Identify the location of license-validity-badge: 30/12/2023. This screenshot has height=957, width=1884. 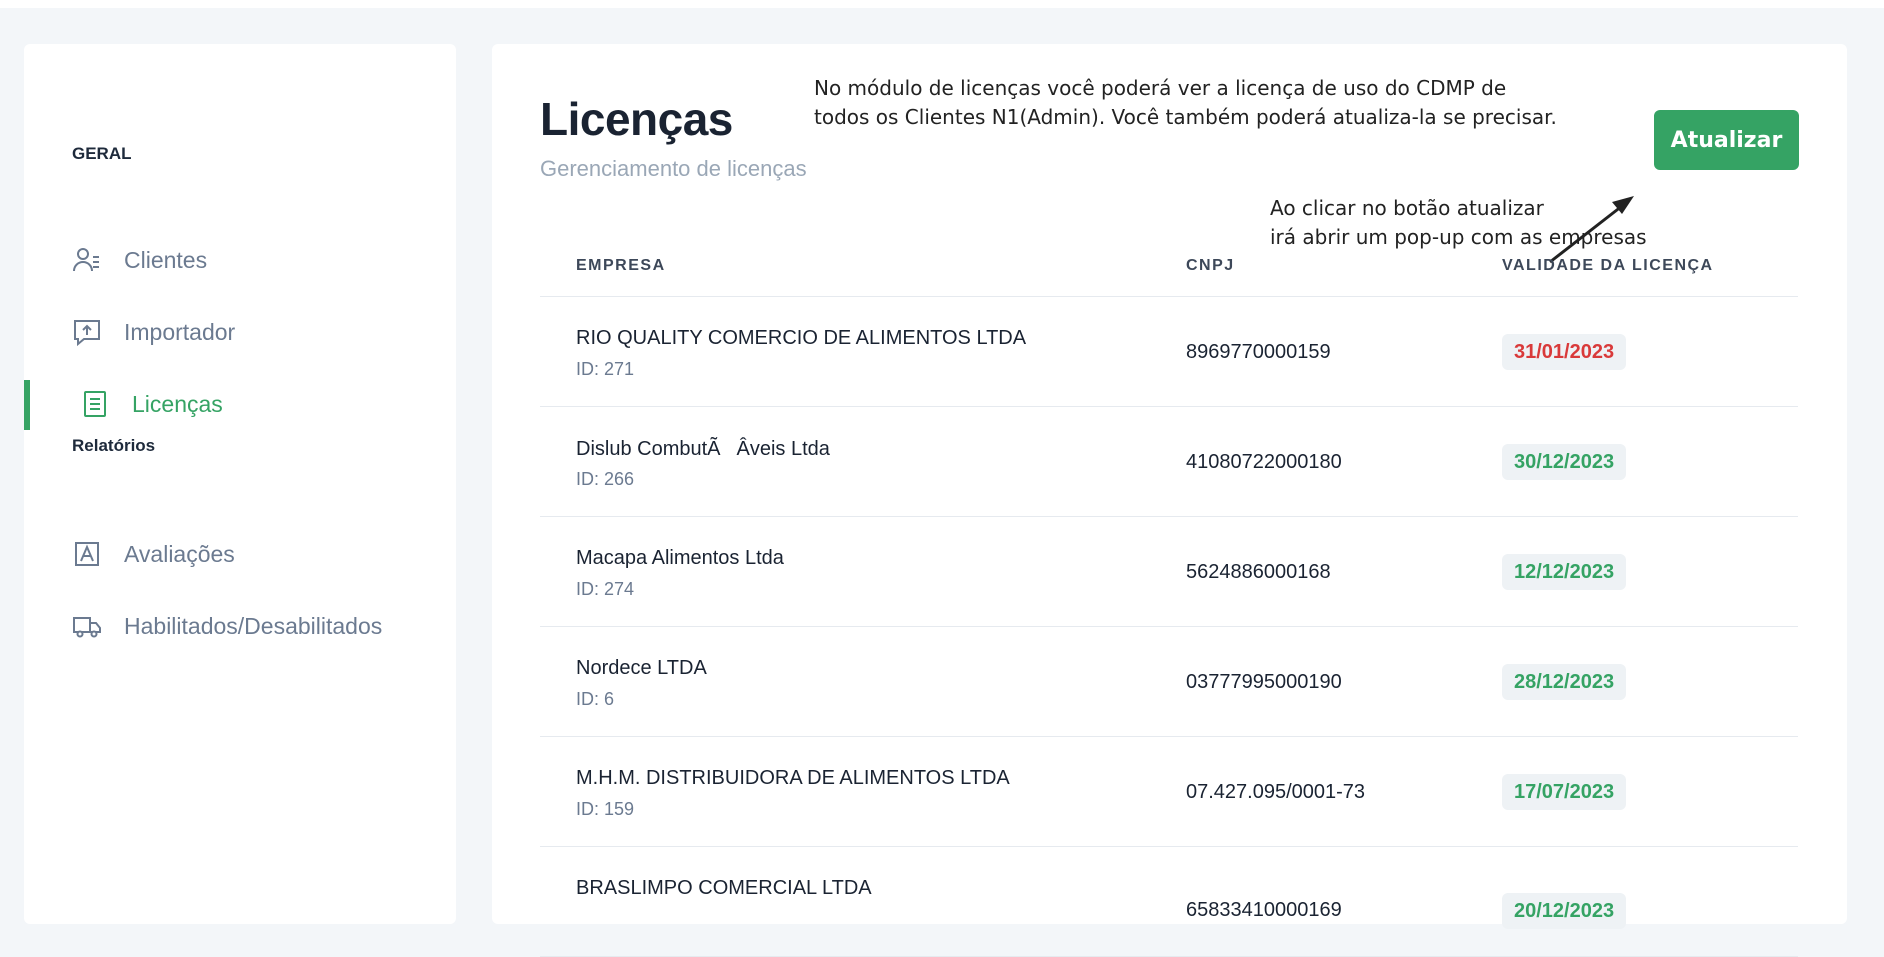
(1564, 462).